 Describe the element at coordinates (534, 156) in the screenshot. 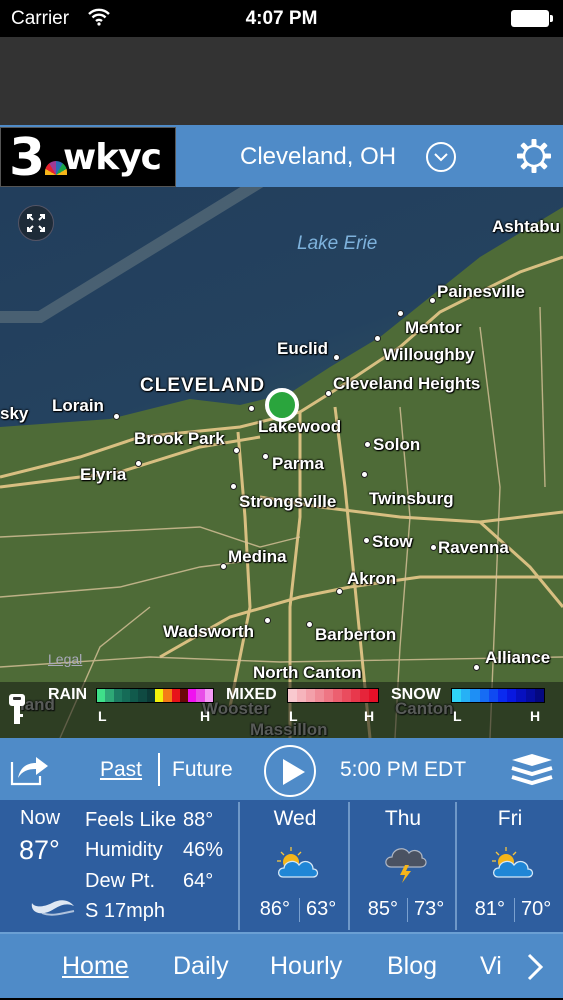

I see `gear-icon` at that location.